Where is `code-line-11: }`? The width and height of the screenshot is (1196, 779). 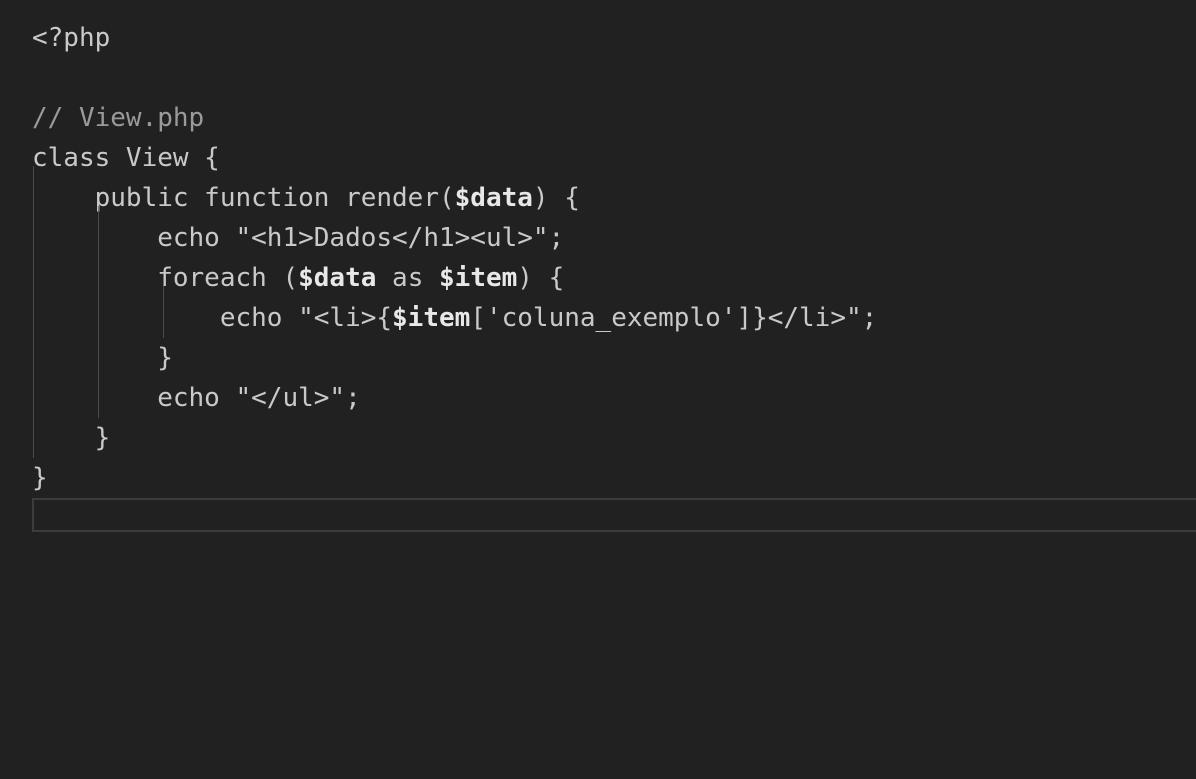
code-line-11: } is located at coordinates (71, 438).